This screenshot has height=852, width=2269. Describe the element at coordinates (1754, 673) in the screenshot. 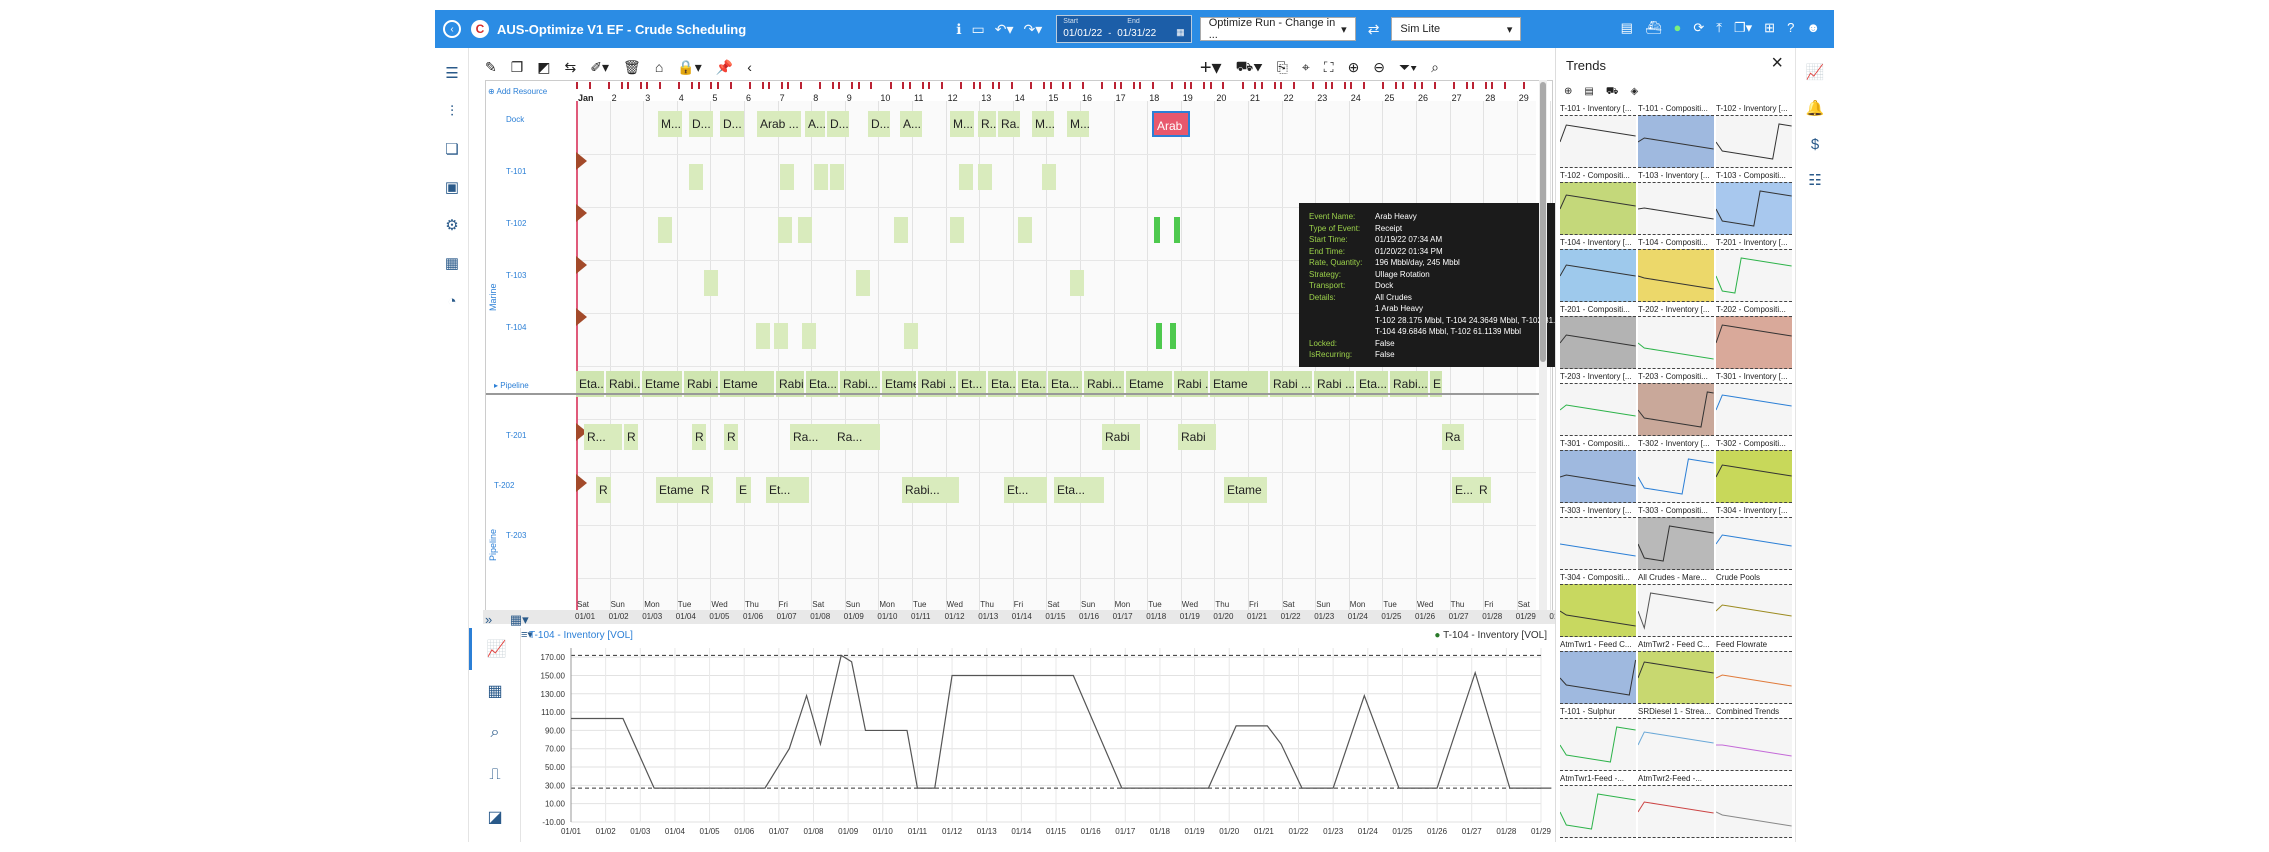

I see `trend-tile: Feed Flowrate` at that location.